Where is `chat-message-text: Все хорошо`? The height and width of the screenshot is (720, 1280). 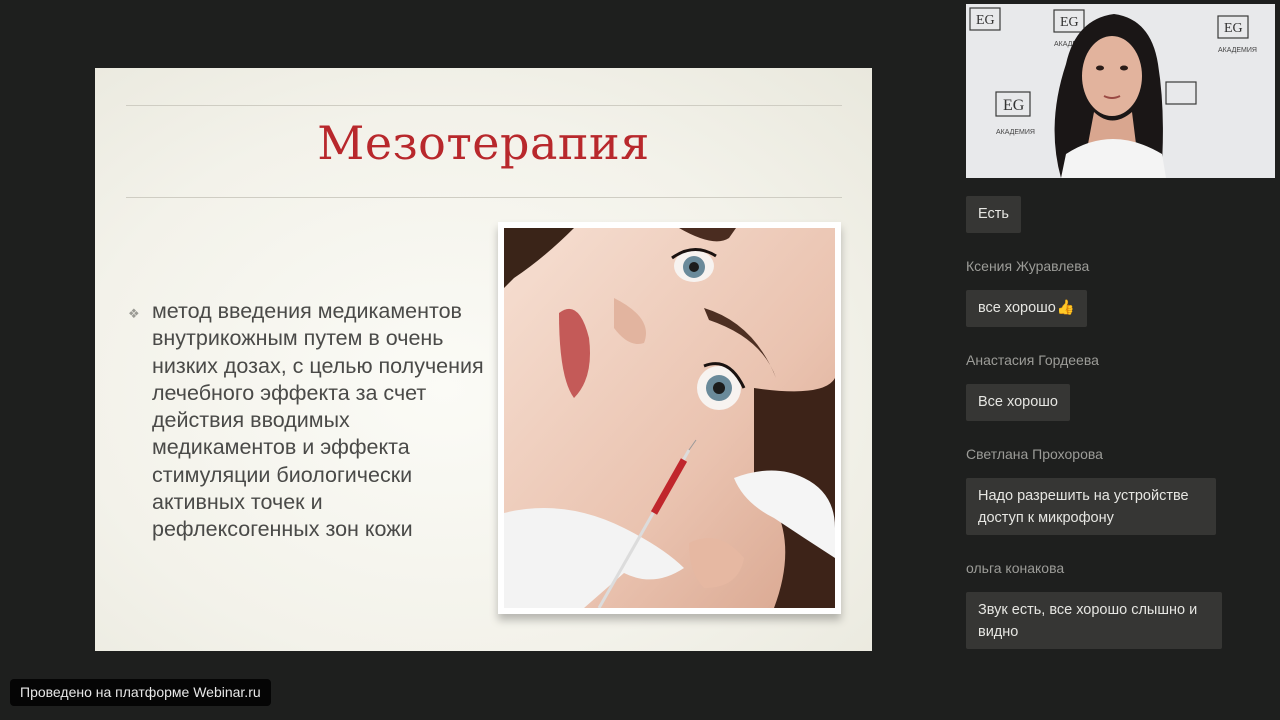
chat-message-text: Все хорошо is located at coordinates (1018, 402).